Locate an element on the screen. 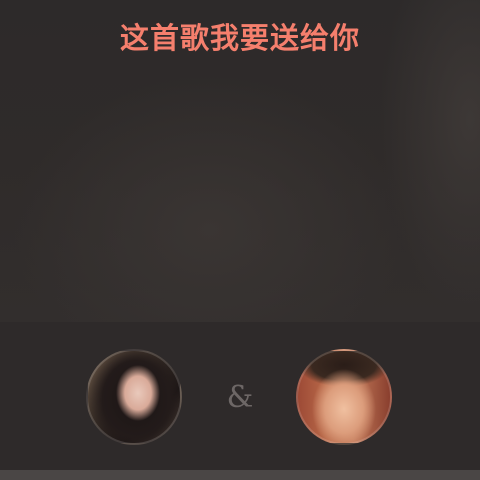  receiver-avatar is located at coordinates (344, 397).